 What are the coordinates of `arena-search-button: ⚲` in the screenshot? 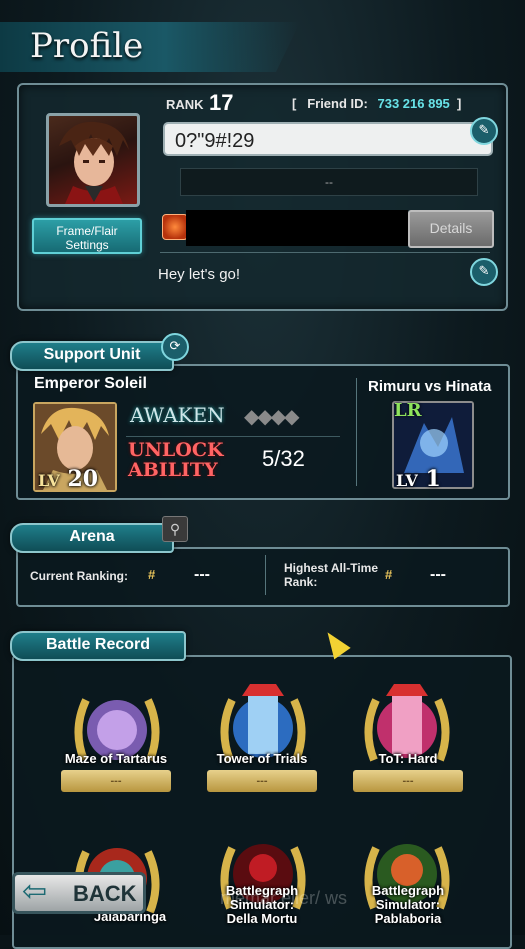 It's located at (175, 529).